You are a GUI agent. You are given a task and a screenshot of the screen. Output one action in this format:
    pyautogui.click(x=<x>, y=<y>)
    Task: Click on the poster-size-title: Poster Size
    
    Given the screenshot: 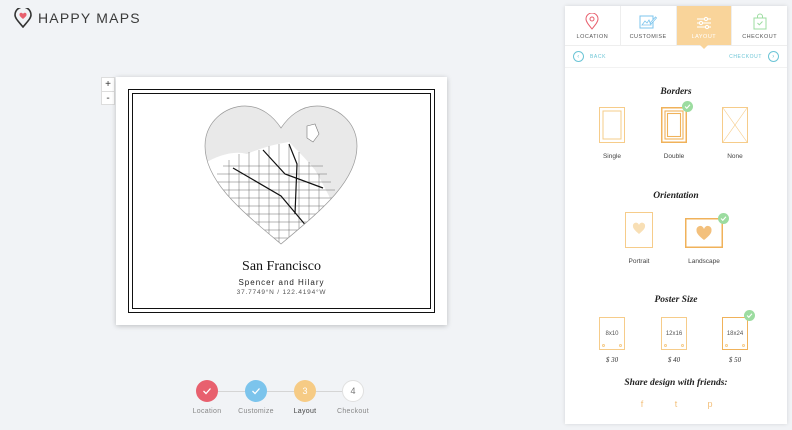 What is the action you would take?
    pyautogui.click(x=676, y=300)
    